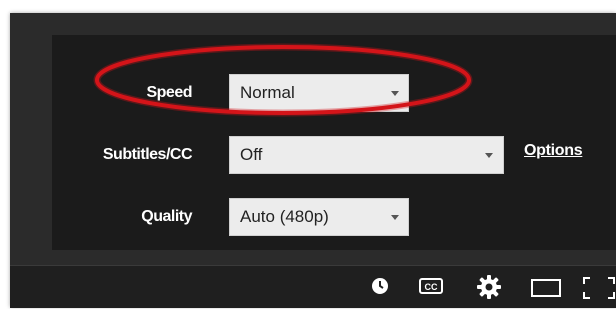  Describe the element at coordinates (169, 92) in the screenshot. I see `speed-label: Speed` at that location.